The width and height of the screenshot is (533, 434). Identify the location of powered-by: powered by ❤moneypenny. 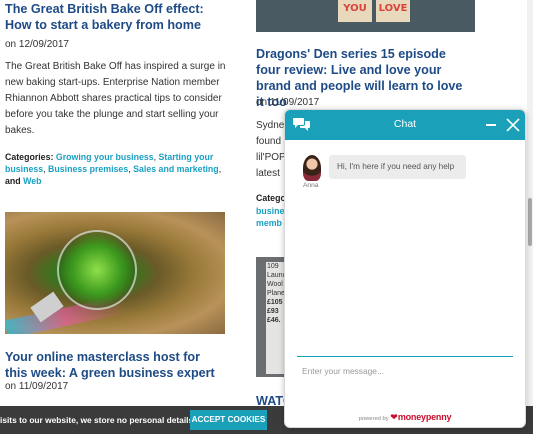
(405, 417).